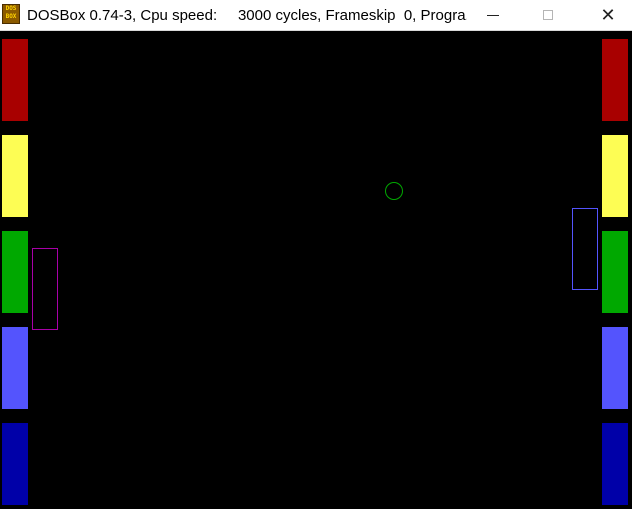  What do you see at coordinates (615, 464) in the screenshot?
I see `right-bar-dark-blue` at bounding box center [615, 464].